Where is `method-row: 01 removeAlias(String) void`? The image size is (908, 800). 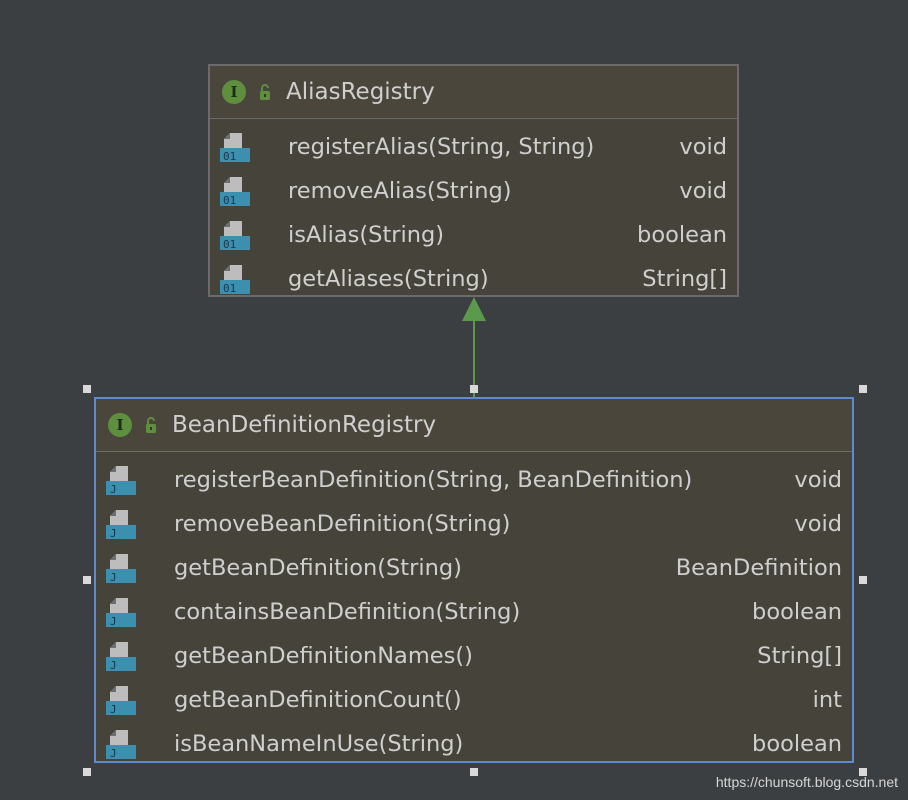
method-row: 01 removeAlias(String) void is located at coordinates (473, 191).